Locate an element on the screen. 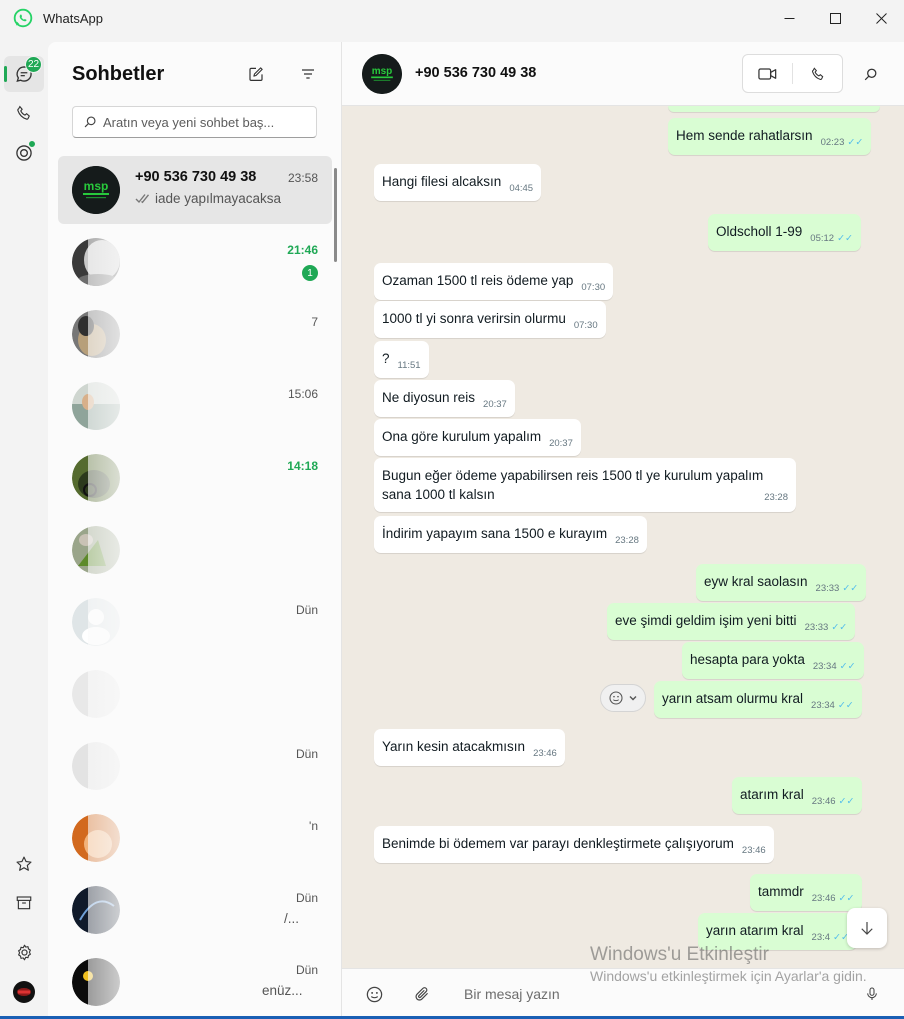 Image resolution: width=904 pixels, height=1019 pixels. chat-row-time: 21:46 is located at coordinates (302, 250).